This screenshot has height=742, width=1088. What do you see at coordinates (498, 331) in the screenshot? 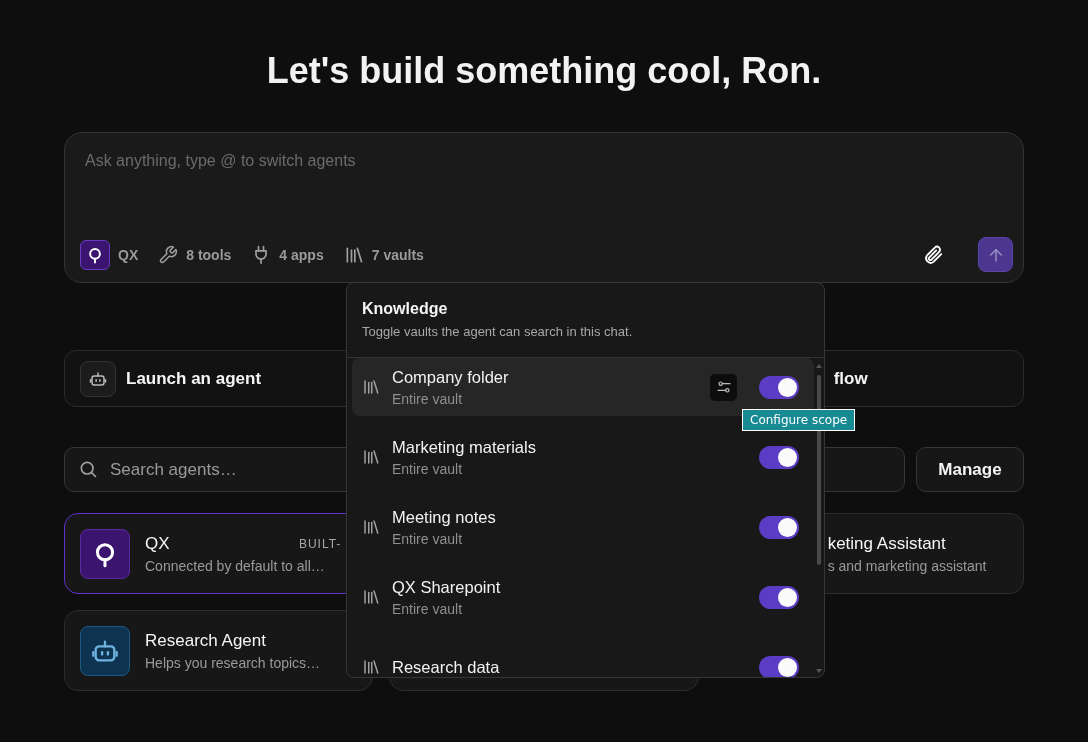
I see `popover-subtitle: Toggle vaults the agent can search in this chat.` at bounding box center [498, 331].